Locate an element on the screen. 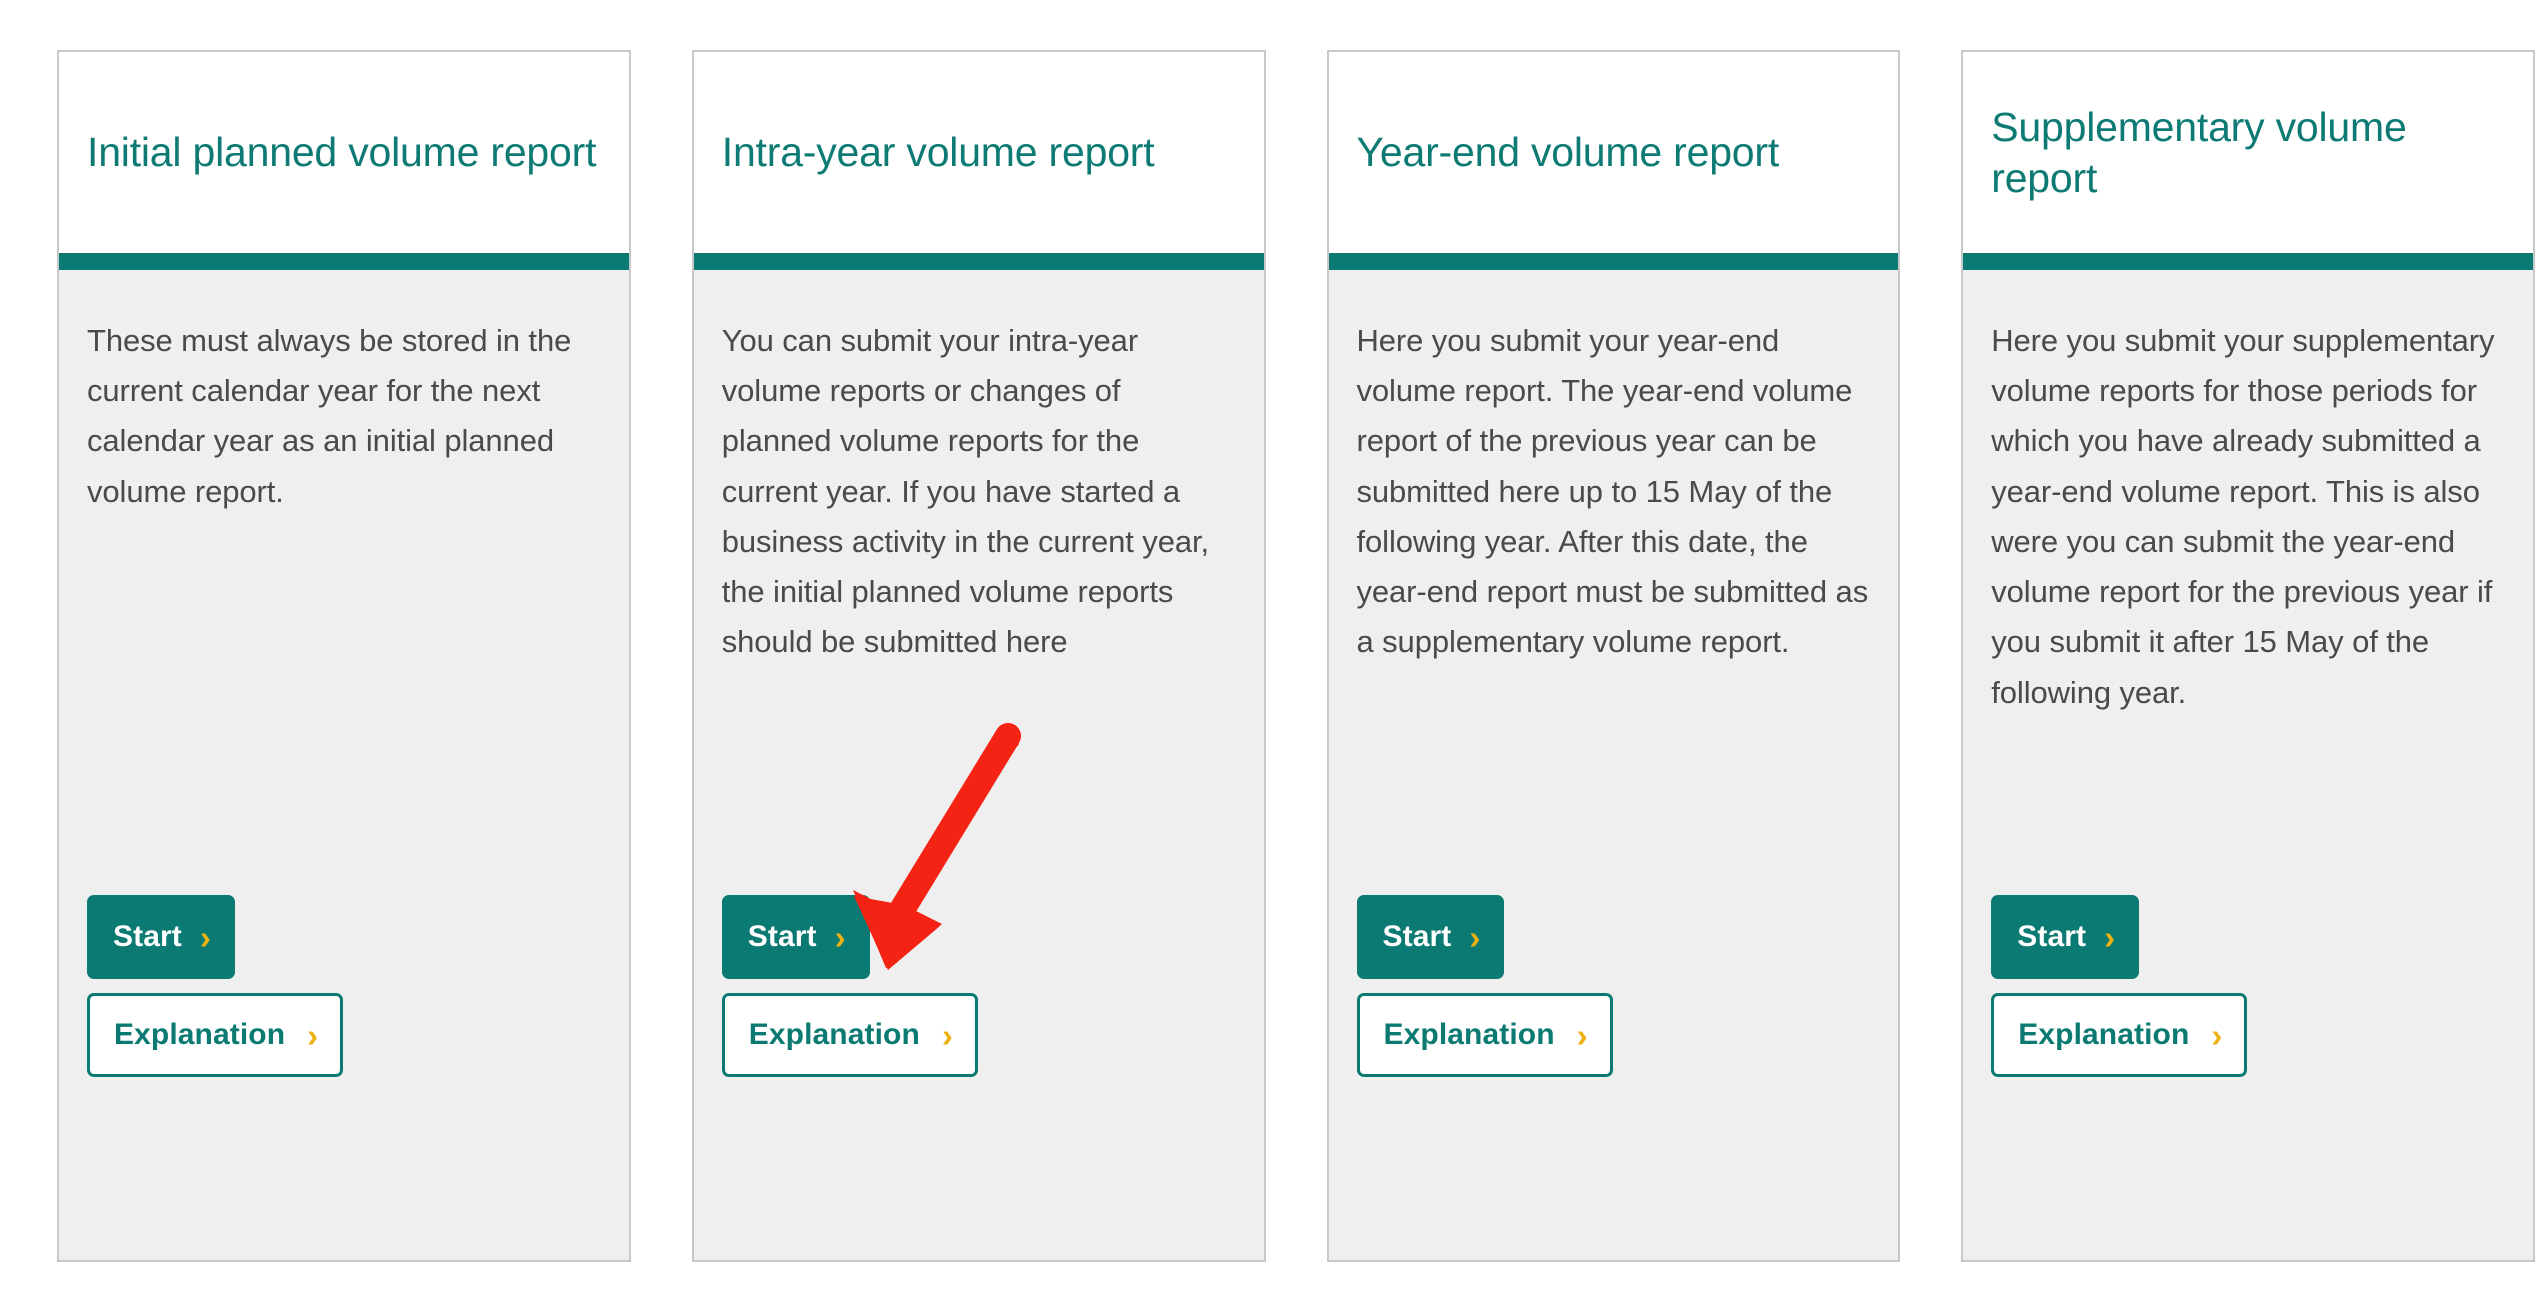  card-header: Intra-year volume report is located at coordinates (978, 152).